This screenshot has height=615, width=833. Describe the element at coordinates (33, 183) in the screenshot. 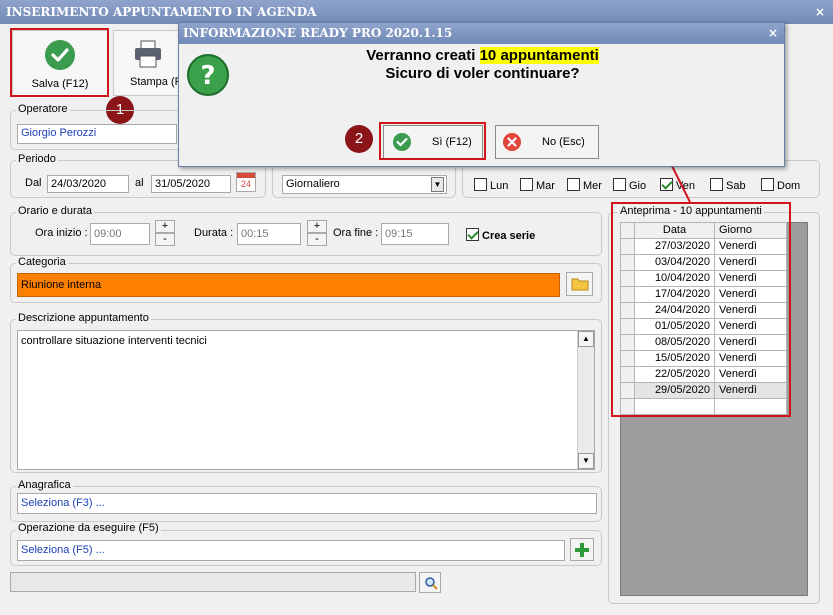

I see `dal-label: Dal` at that location.